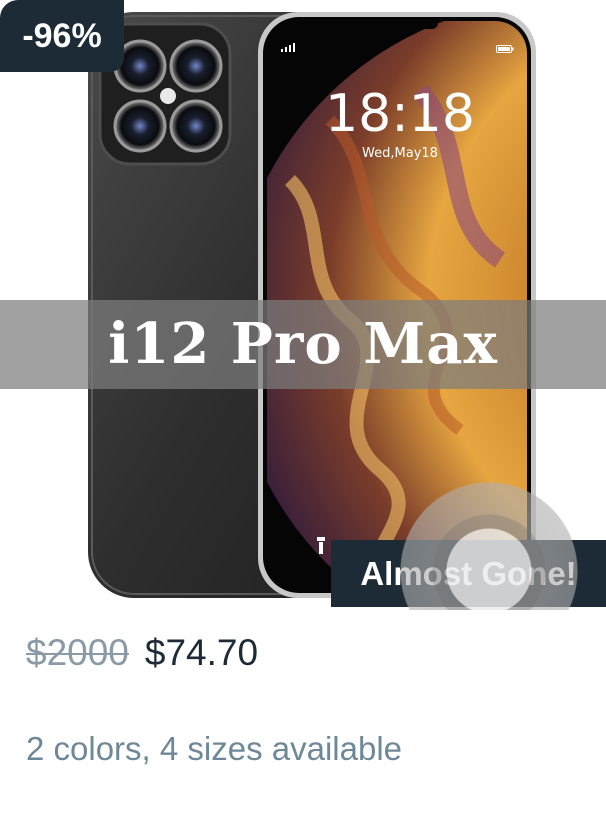  I want to click on product-title: i12 Pro Max, so click(303, 344).